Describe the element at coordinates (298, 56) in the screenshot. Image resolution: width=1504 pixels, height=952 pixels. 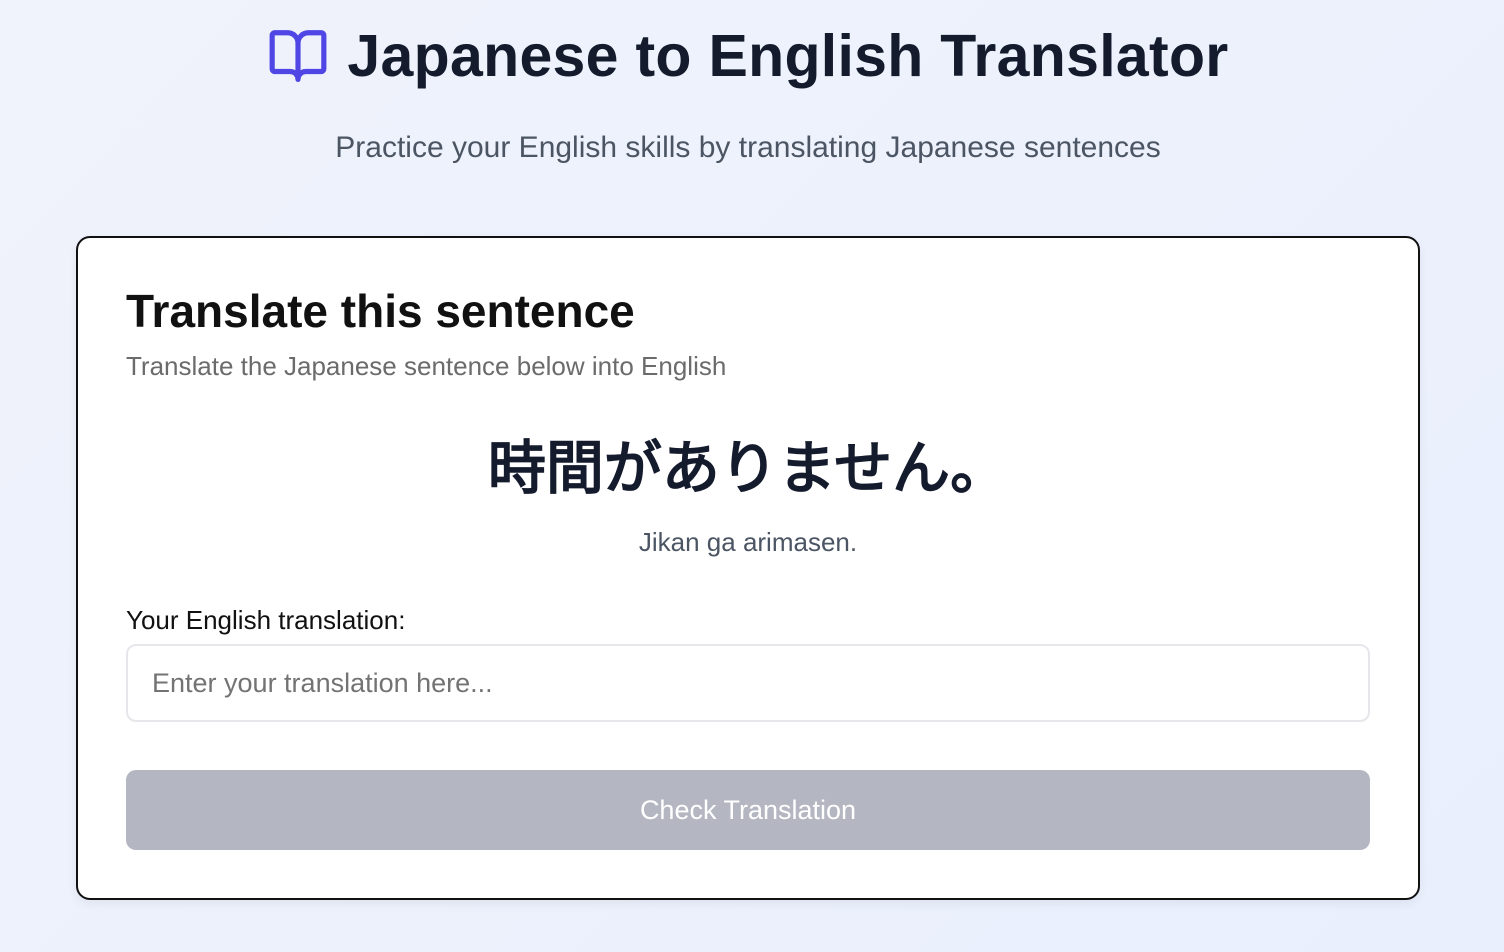
I see `book-open-icon` at that location.